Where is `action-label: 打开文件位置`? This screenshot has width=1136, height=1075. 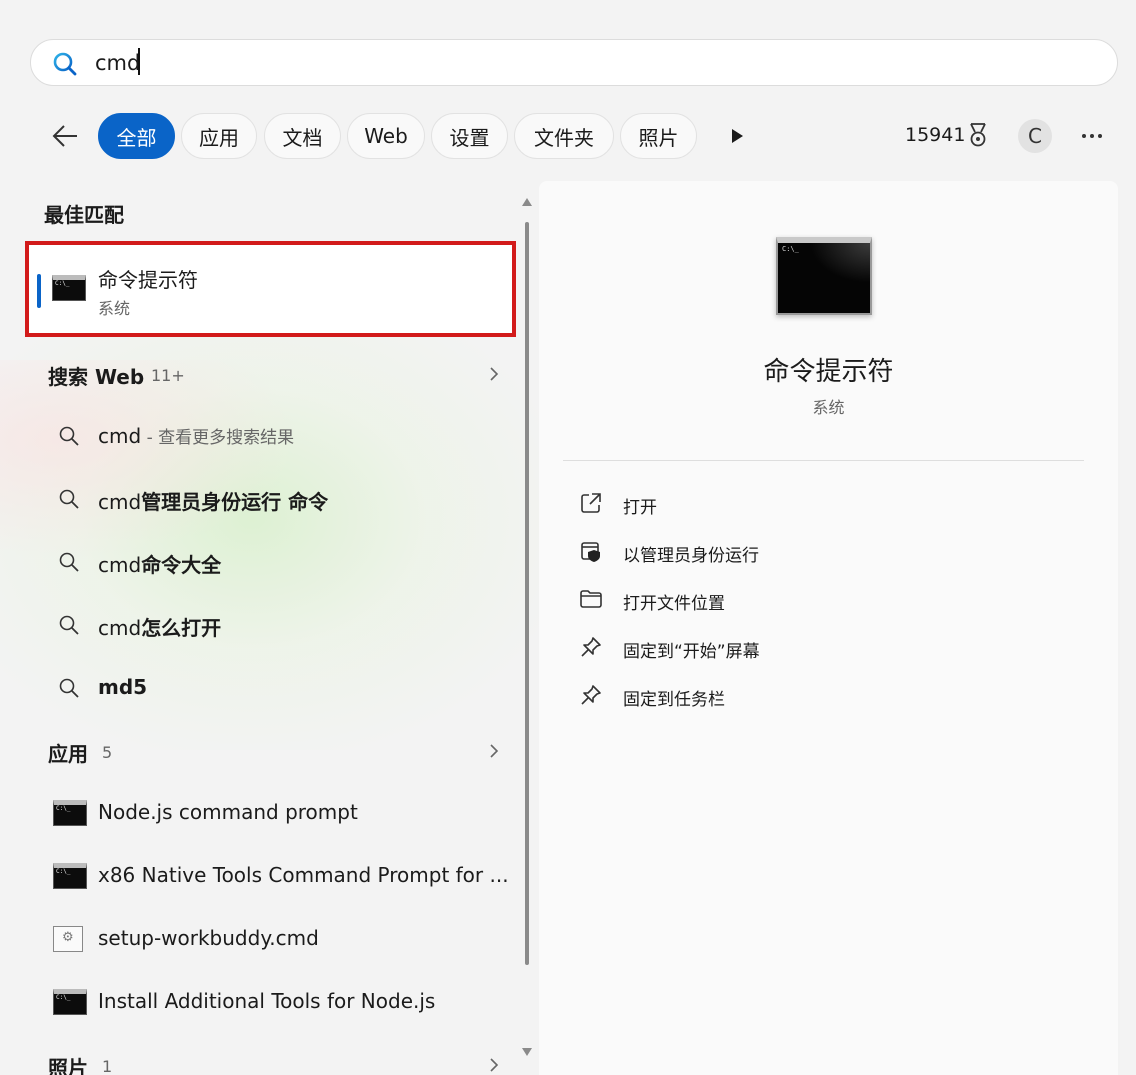
action-label: 打开文件位置 is located at coordinates (674, 604).